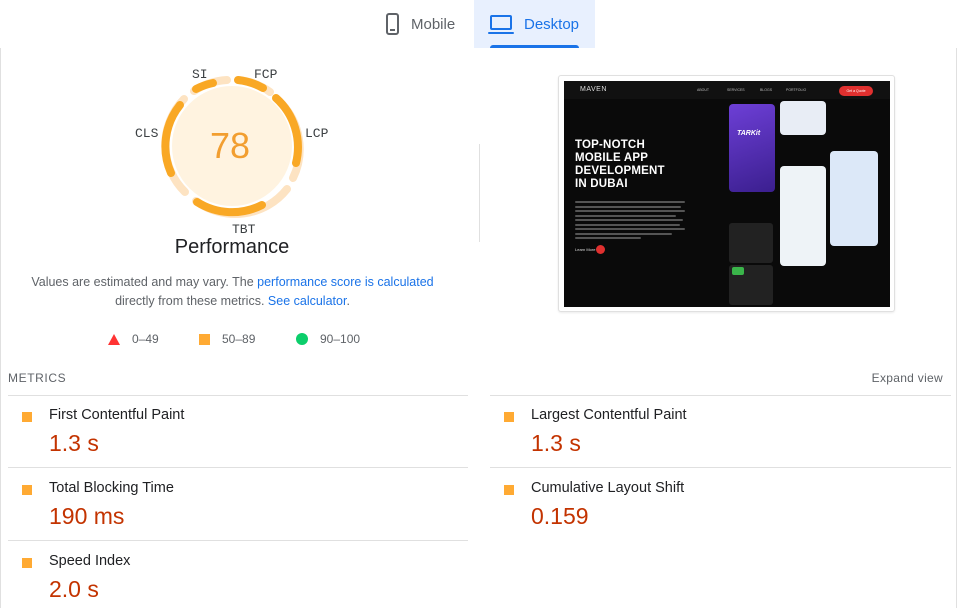 The width and height of the screenshot is (957, 608). Describe the element at coordinates (145, 339) in the screenshot. I see `legend-fail-label: 0–49` at that location.